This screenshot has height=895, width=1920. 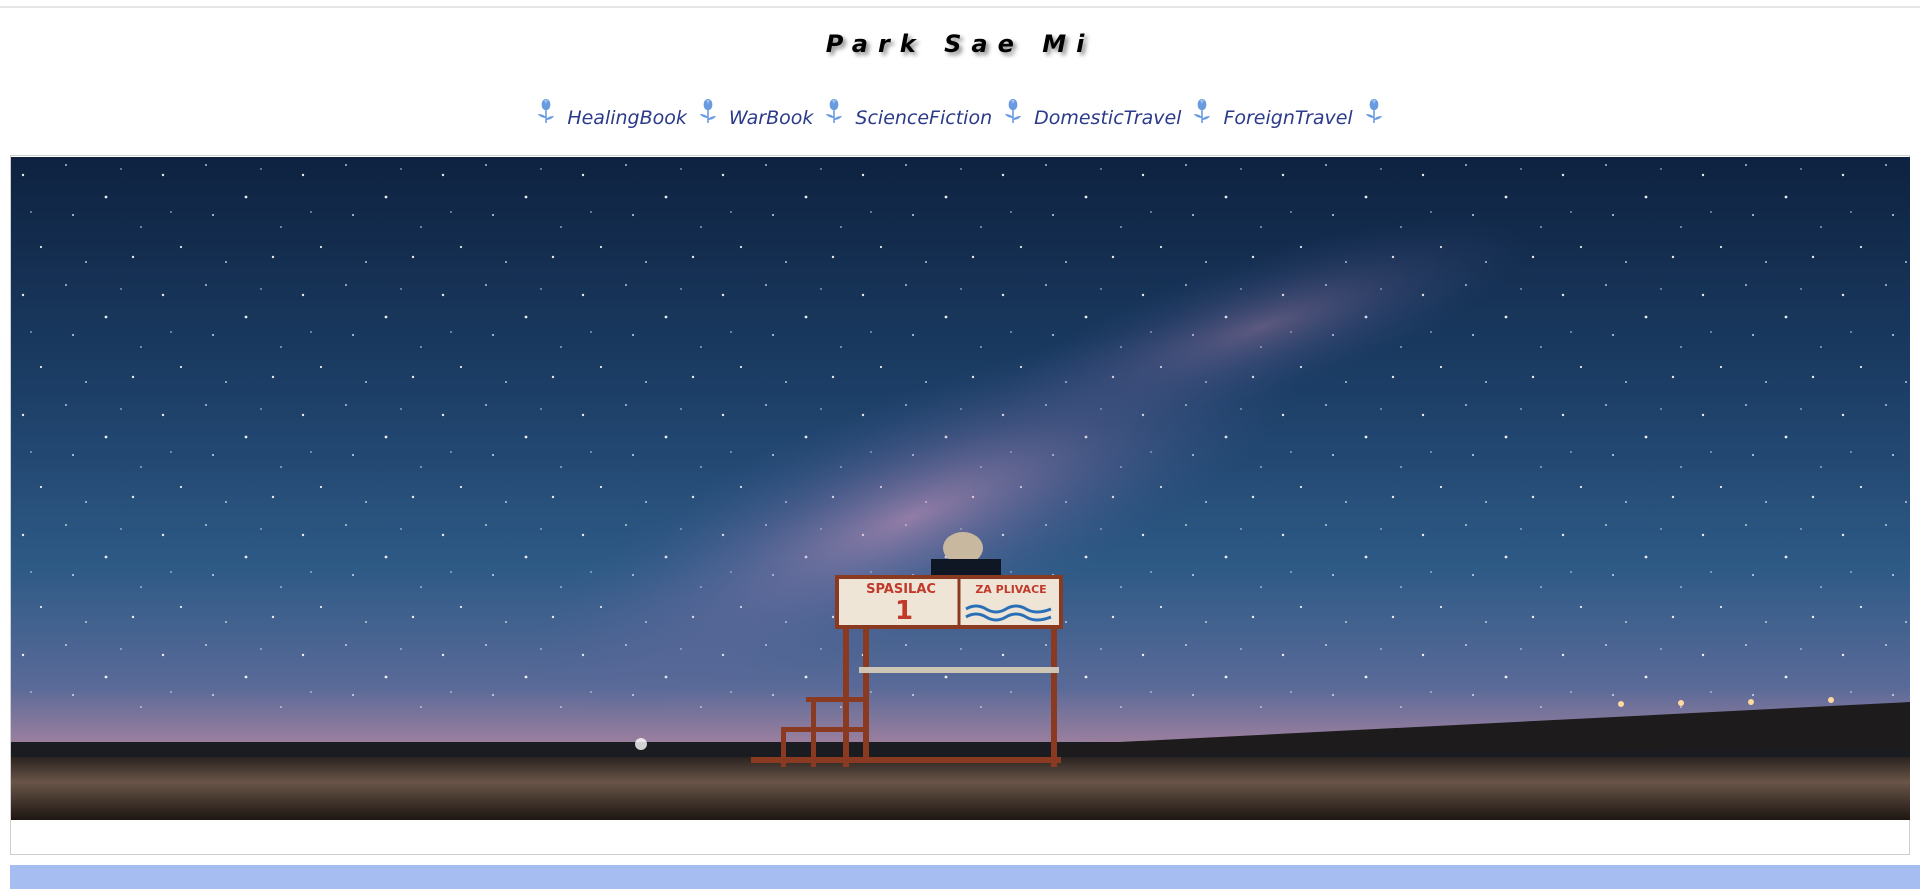 I want to click on nav-link-foreigntravel: ForeignTravel, so click(x=1287, y=118).